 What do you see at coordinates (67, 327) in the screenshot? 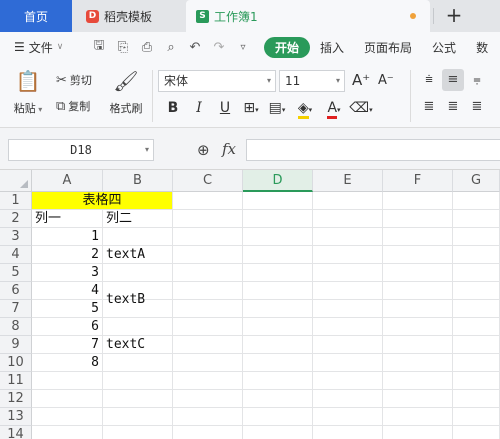
I see `cell-a8: 6` at bounding box center [67, 327].